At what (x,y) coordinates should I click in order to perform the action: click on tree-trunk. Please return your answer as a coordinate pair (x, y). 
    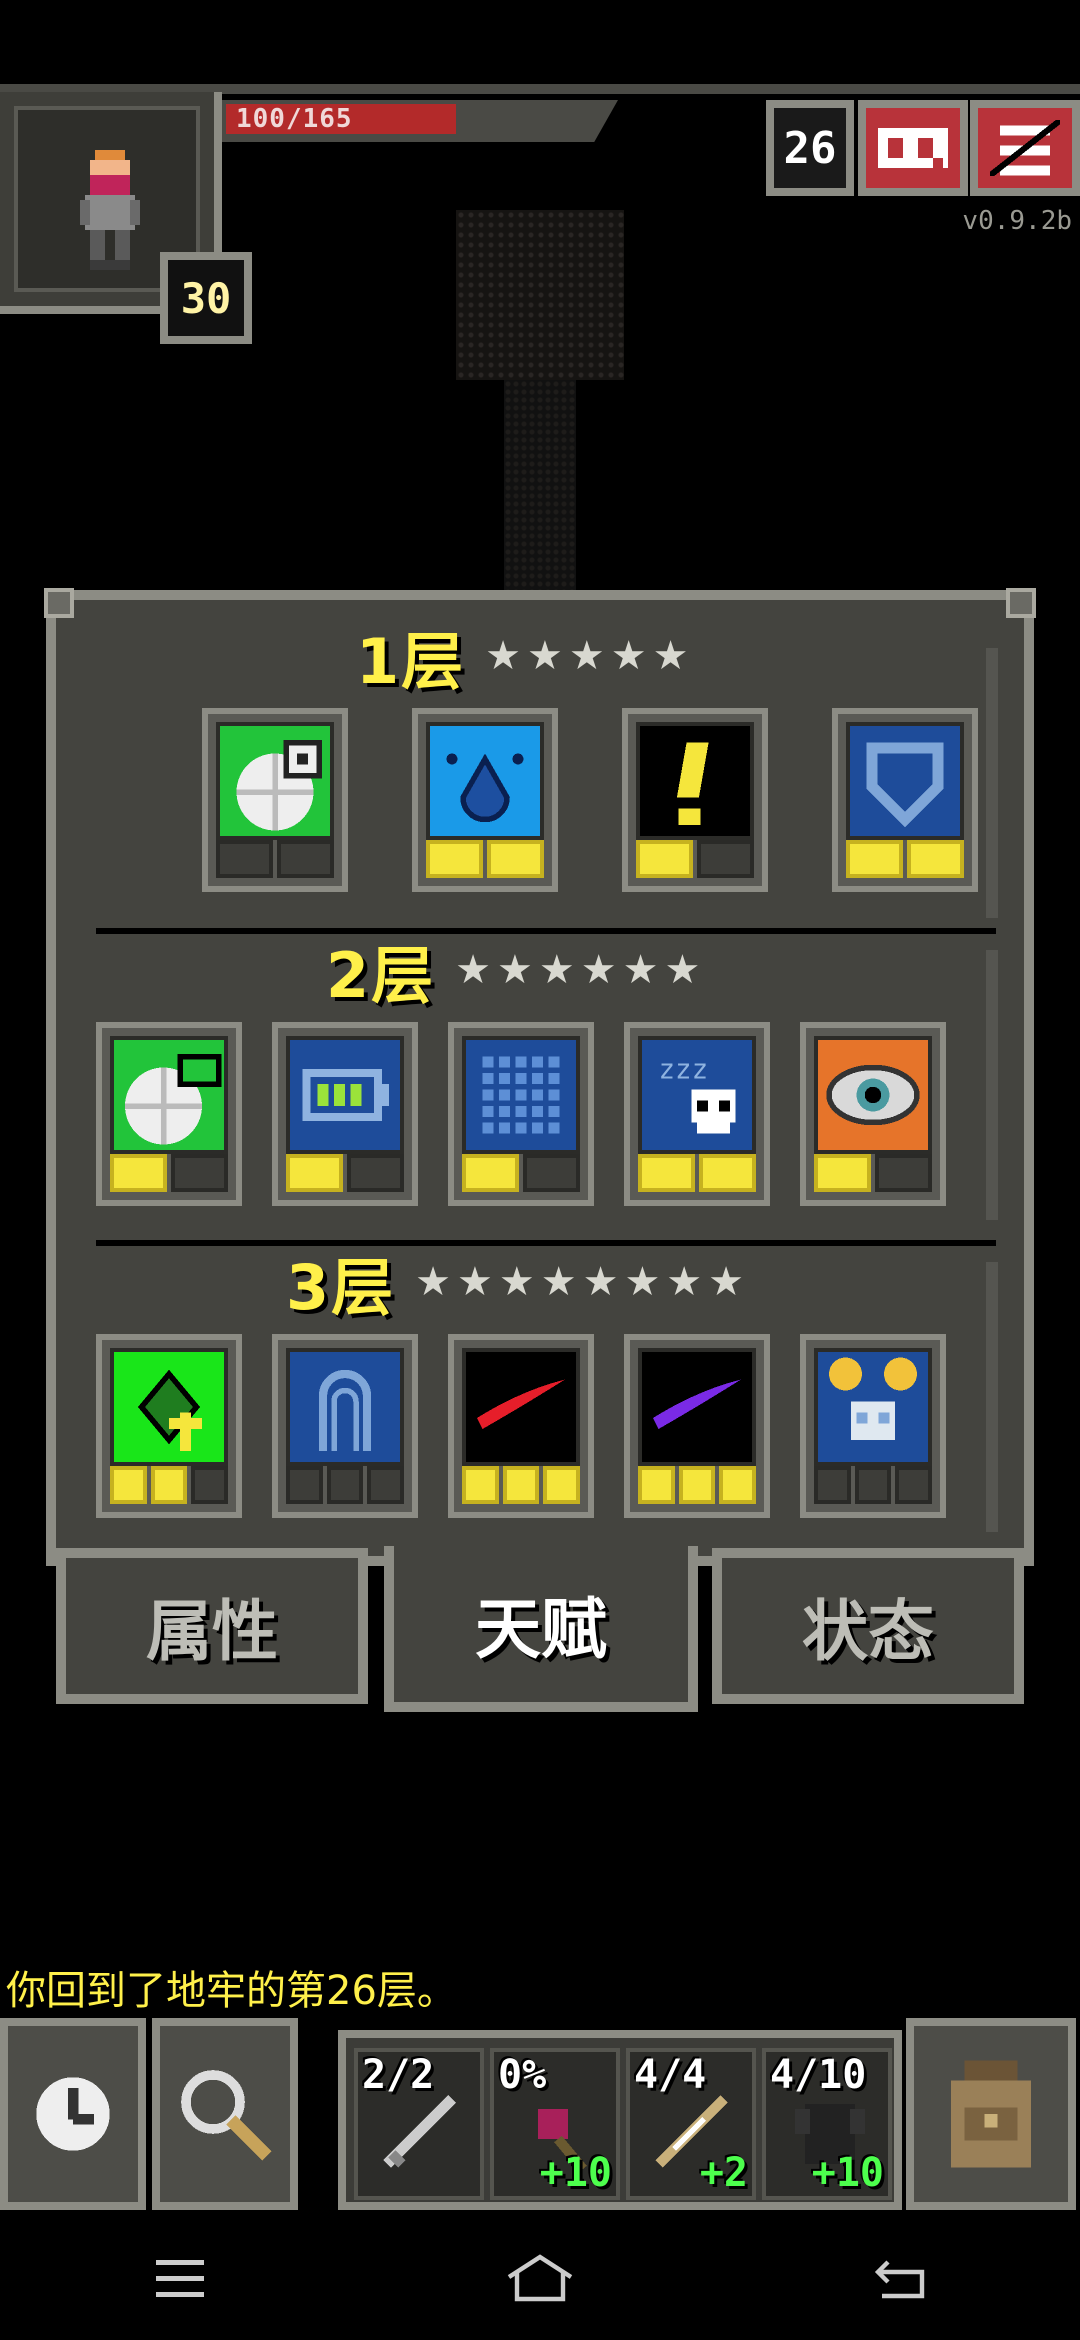
    Looking at the image, I should click on (540, 485).